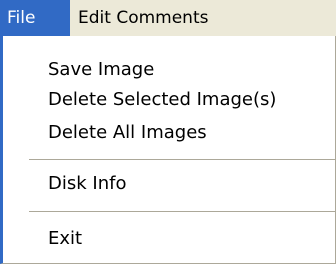 The height and width of the screenshot is (264, 336). What do you see at coordinates (87, 184) in the screenshot?
I see `menu-item-disk-info: Disk Info` at bounding box center [87, 184].